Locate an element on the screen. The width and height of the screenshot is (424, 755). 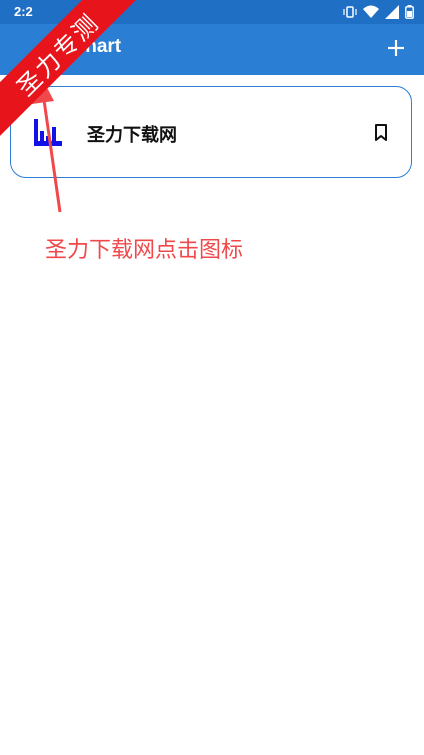
vibrate-icon is located at coordinates (350, 12).